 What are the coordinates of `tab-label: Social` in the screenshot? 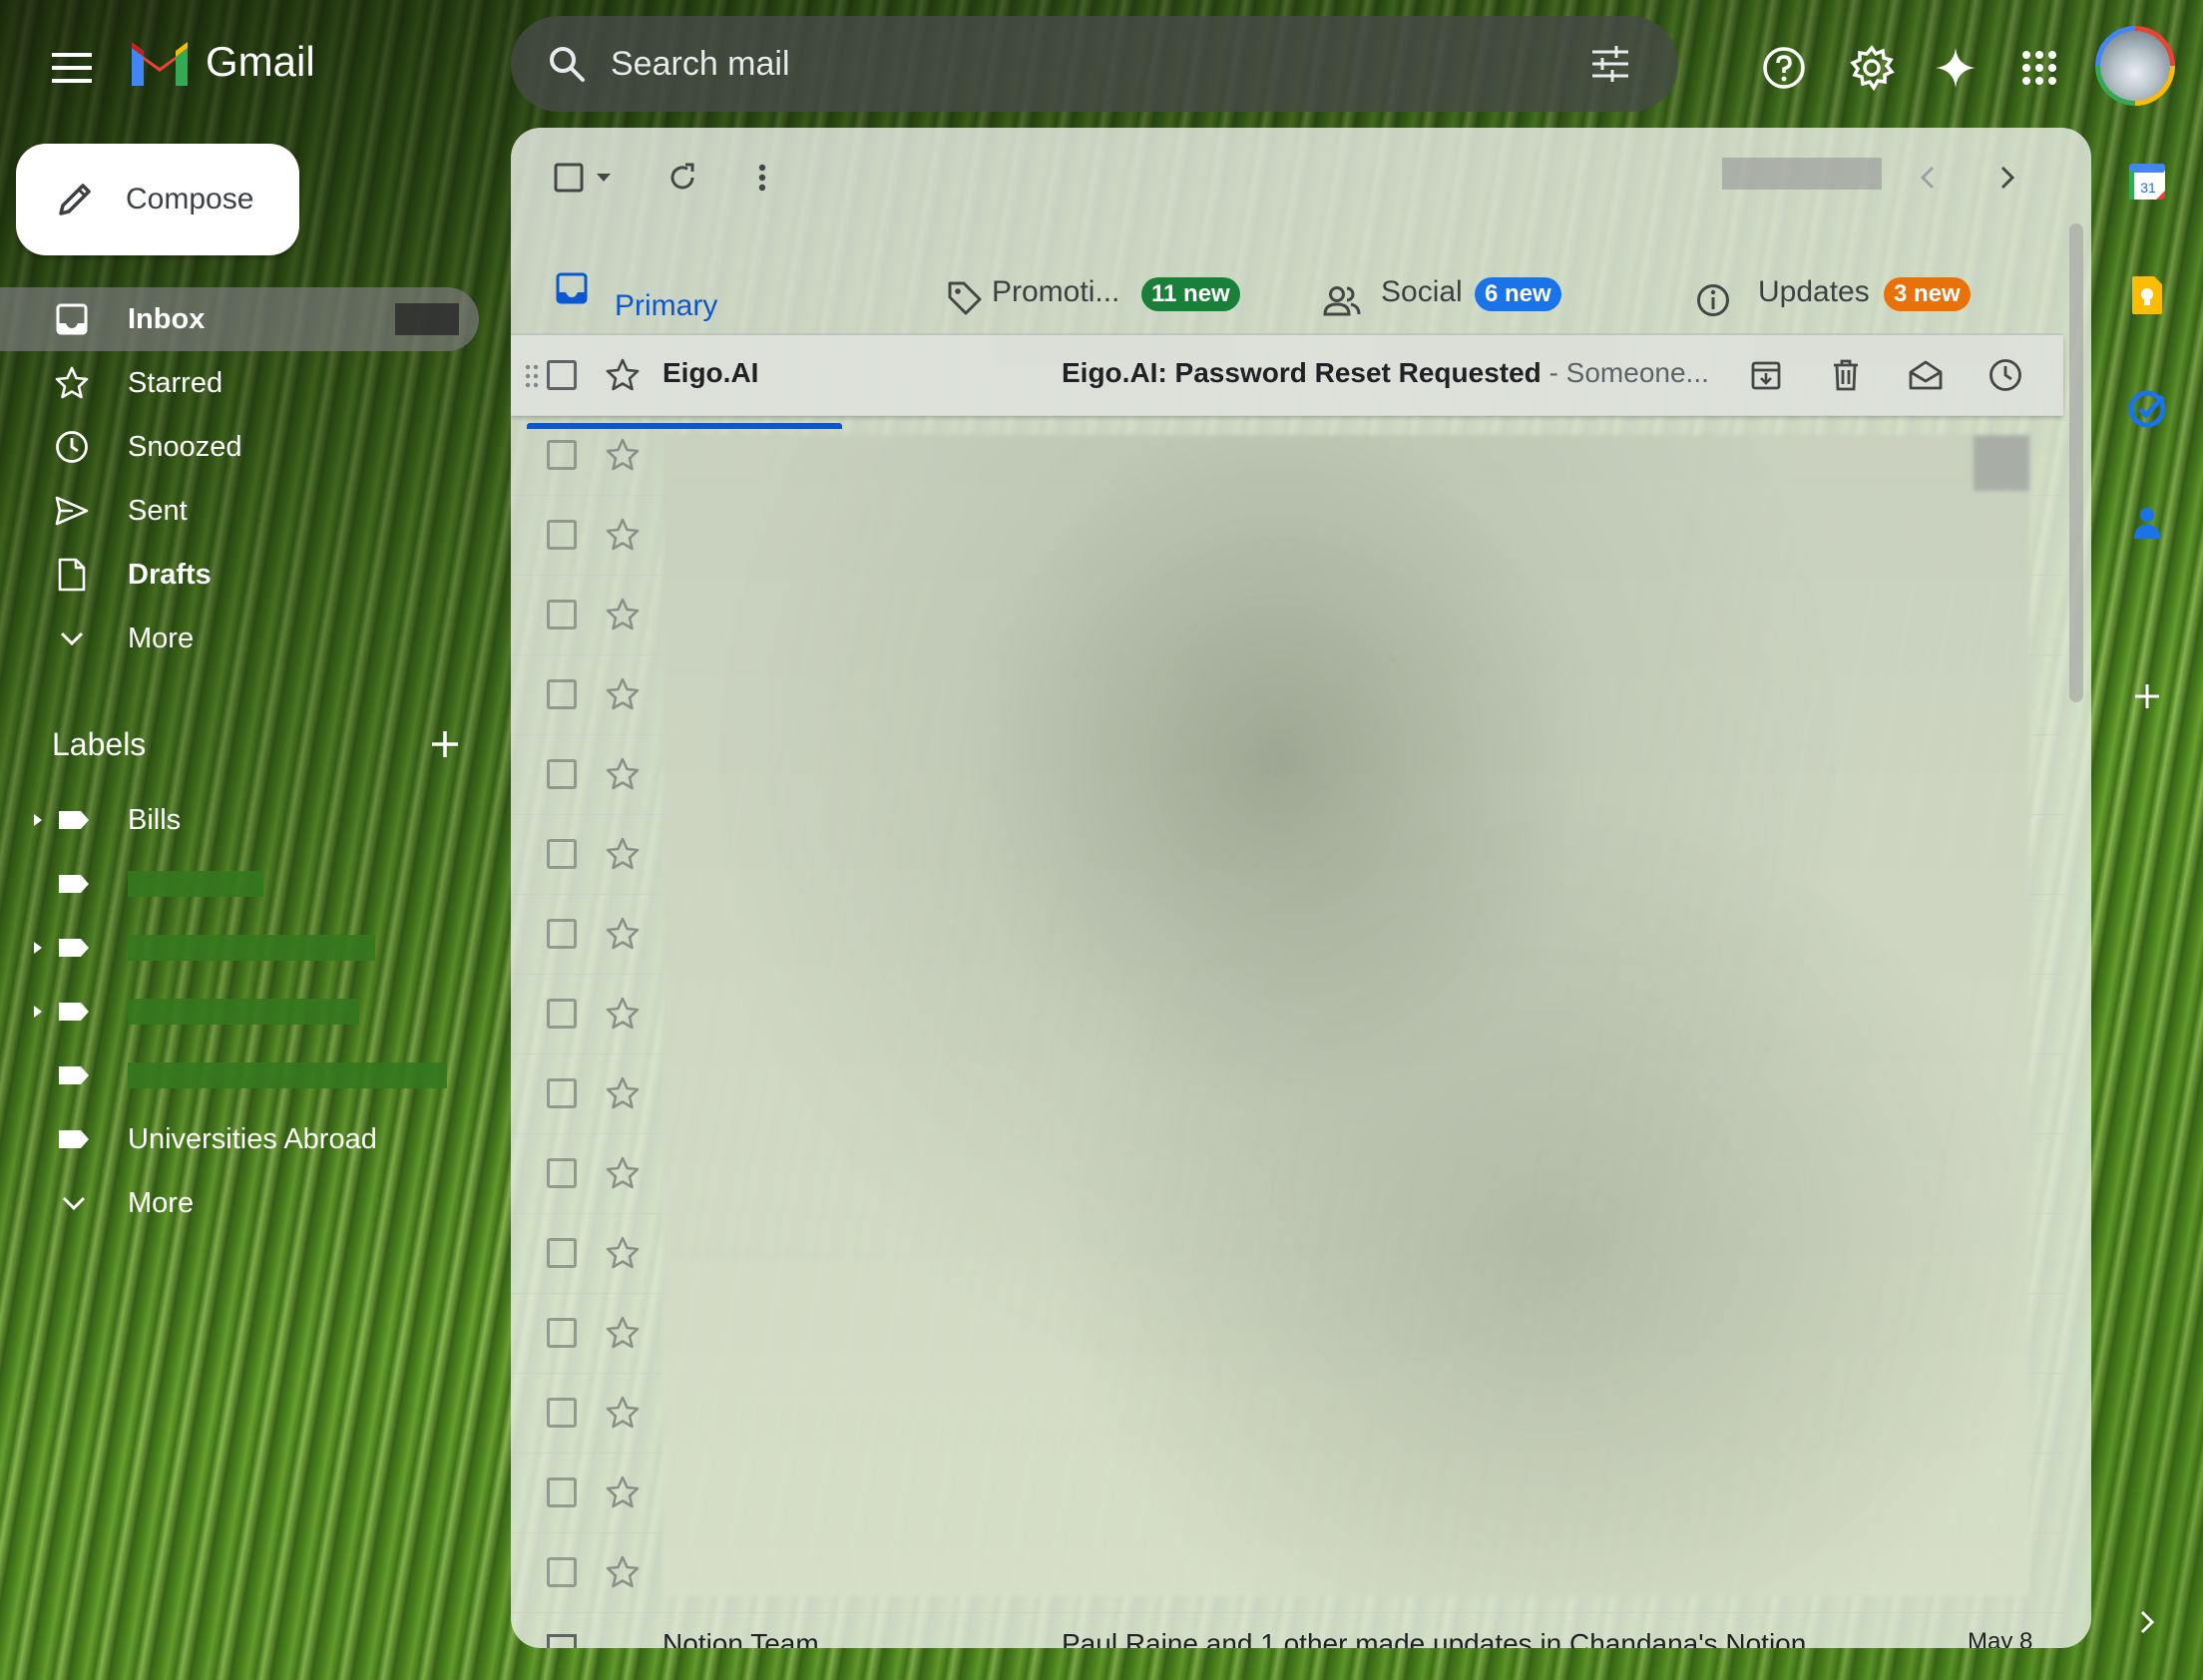 It's located at (1422, 291).